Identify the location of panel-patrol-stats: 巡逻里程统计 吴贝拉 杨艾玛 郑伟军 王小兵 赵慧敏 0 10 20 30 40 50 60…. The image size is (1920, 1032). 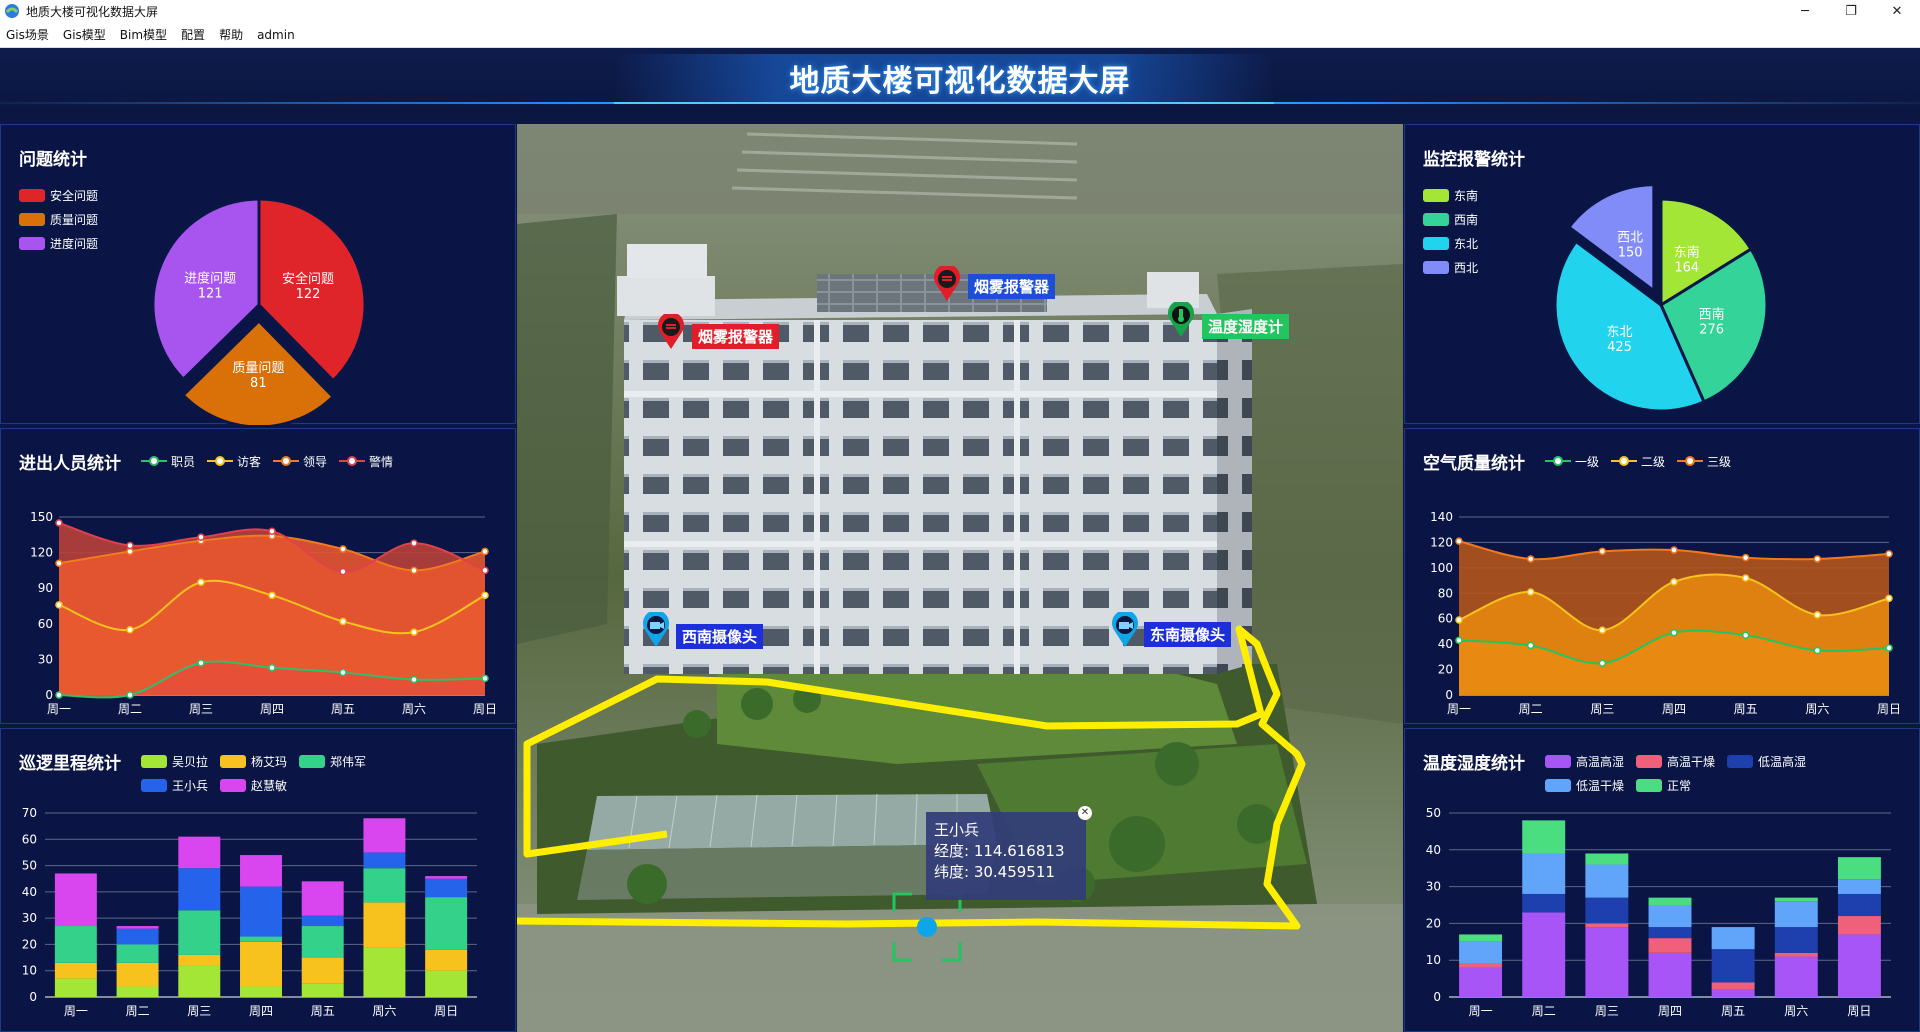
(258, 880).